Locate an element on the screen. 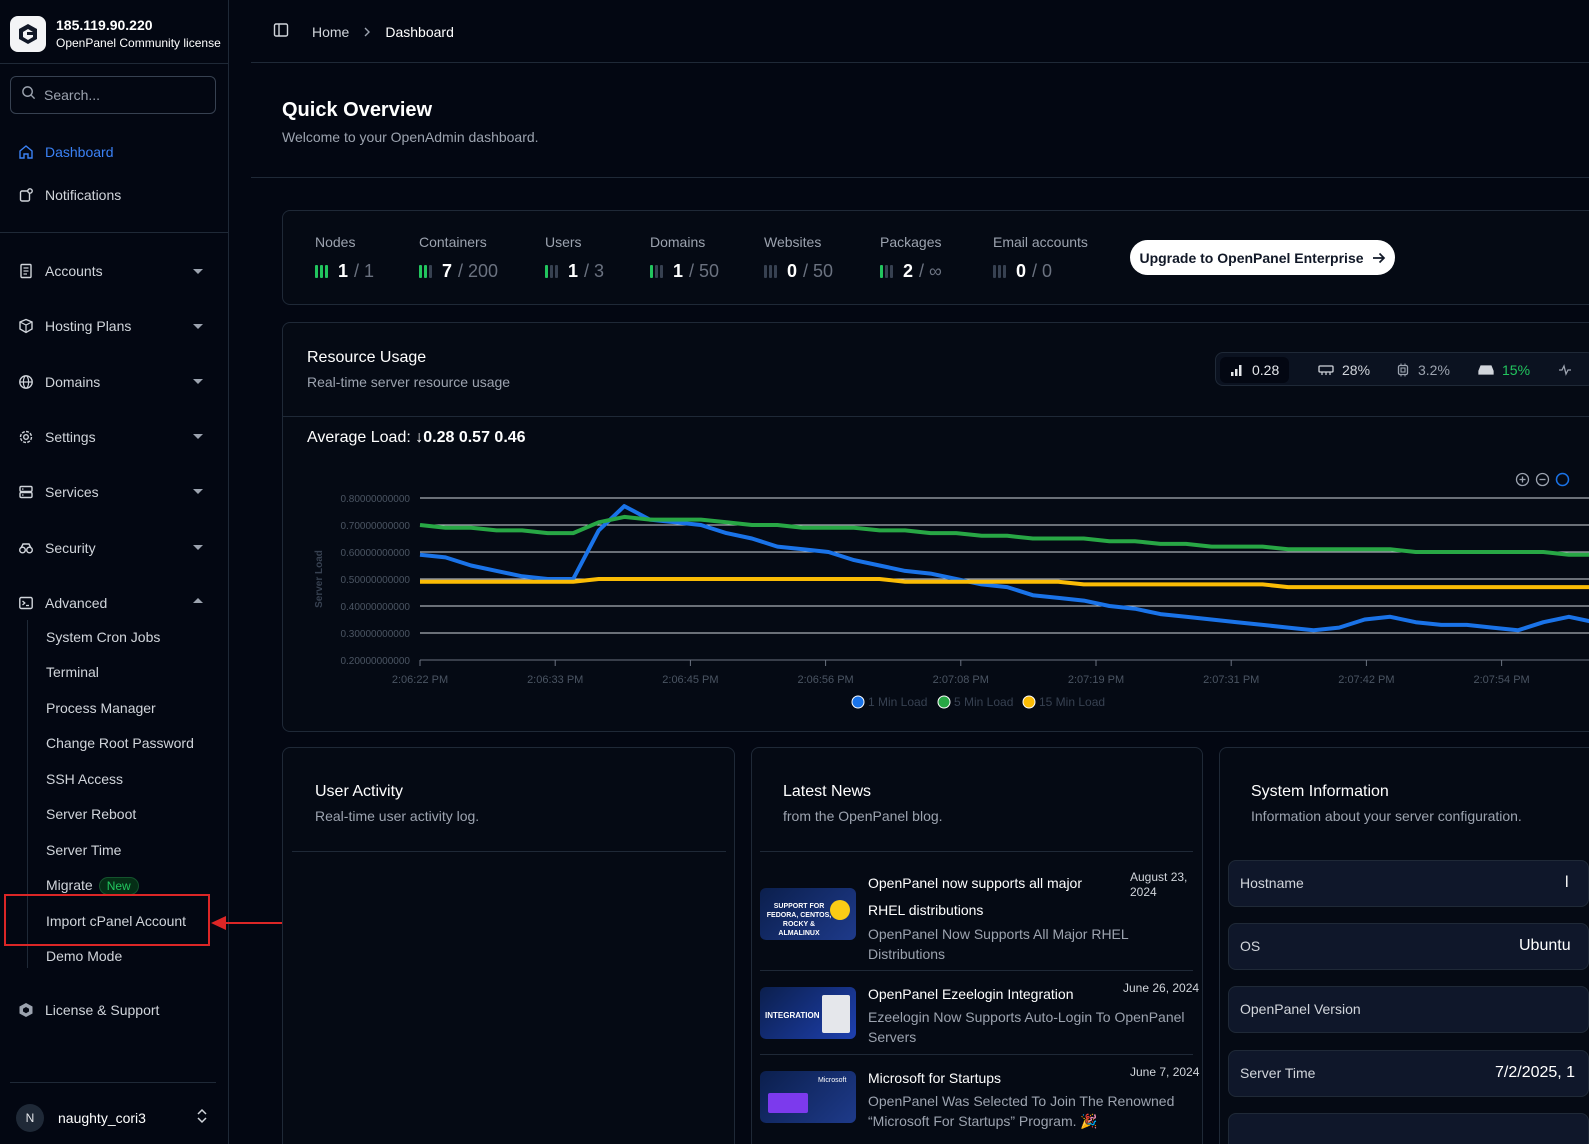 This screenshot has width=1589, height=1144. server-icon is located at coordinates (26, 492).